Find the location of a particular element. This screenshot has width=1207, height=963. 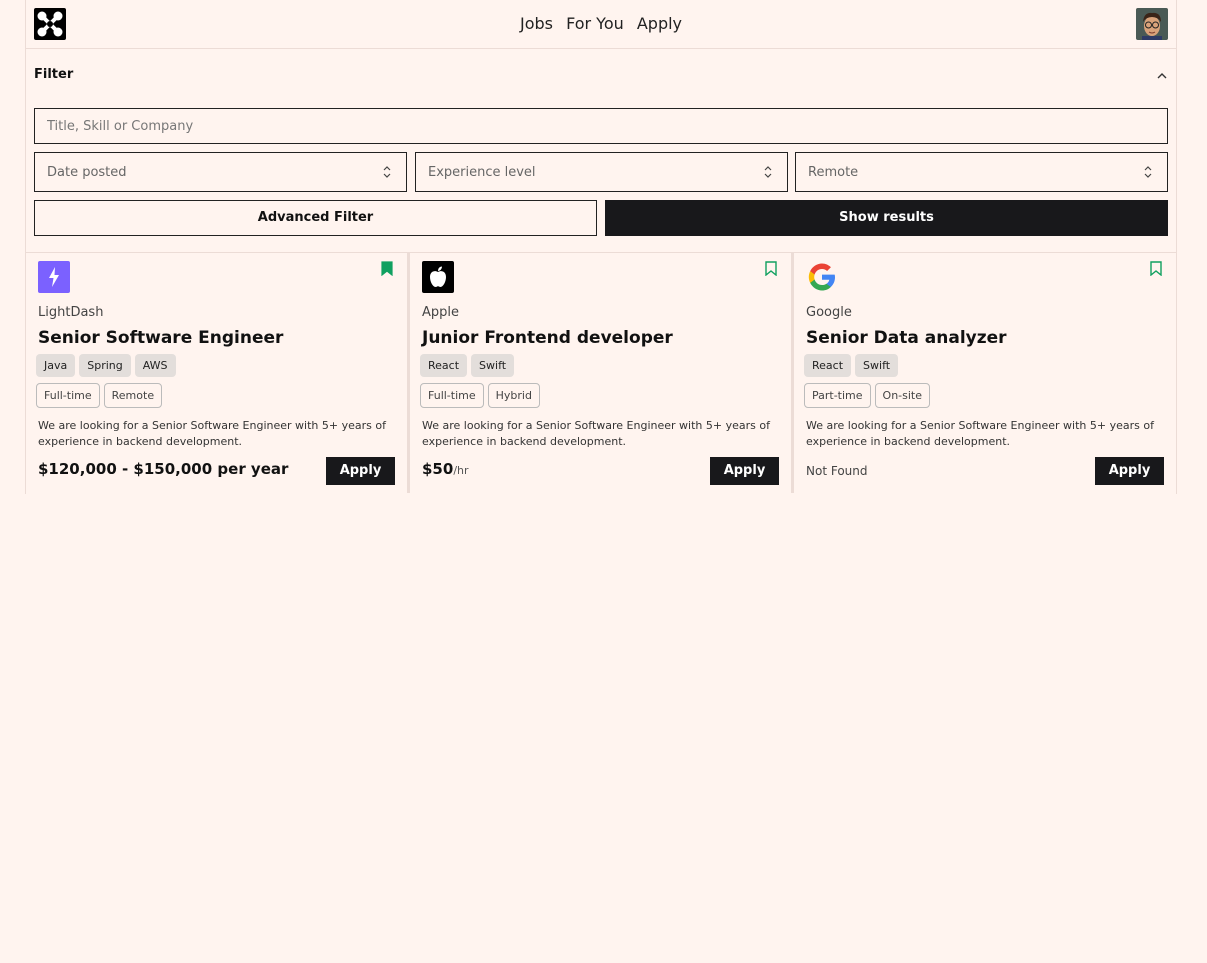

show-results-button: Show results is located at coordinates (886, 218).